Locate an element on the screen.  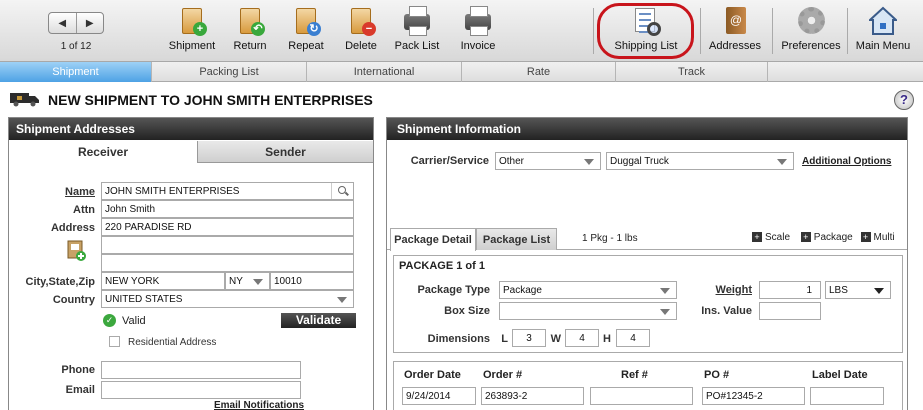
package-type-label: Package Type is located at coordinates (453, 290).